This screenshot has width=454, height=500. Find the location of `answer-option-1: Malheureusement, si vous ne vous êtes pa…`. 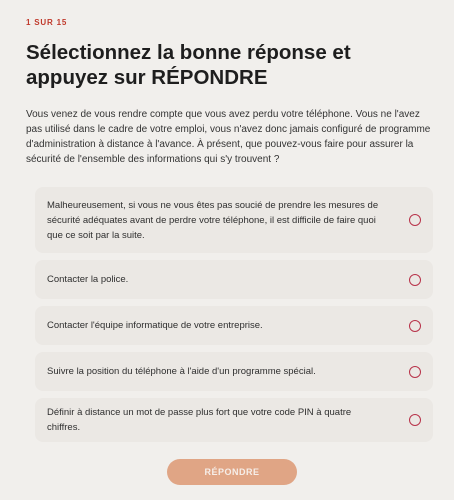

answer-option-1: Malheureusement, si vous ne vous êtes pa… is located at coordinates (234, 220).